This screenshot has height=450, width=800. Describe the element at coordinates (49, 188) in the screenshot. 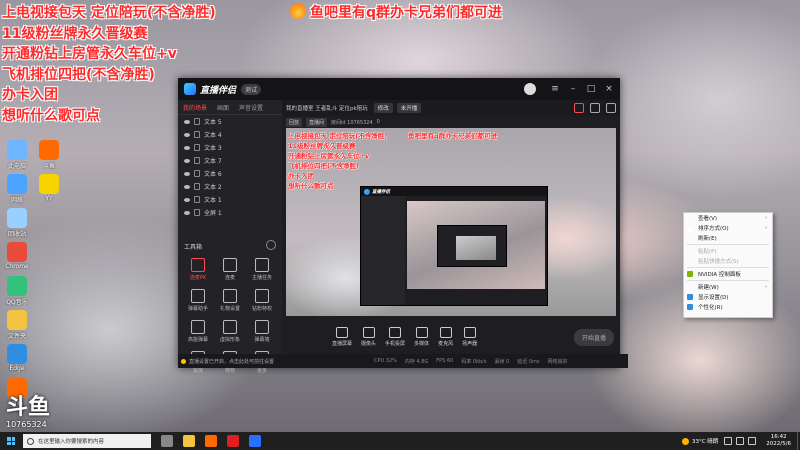

I see `desktop-icon: YY` at that location.